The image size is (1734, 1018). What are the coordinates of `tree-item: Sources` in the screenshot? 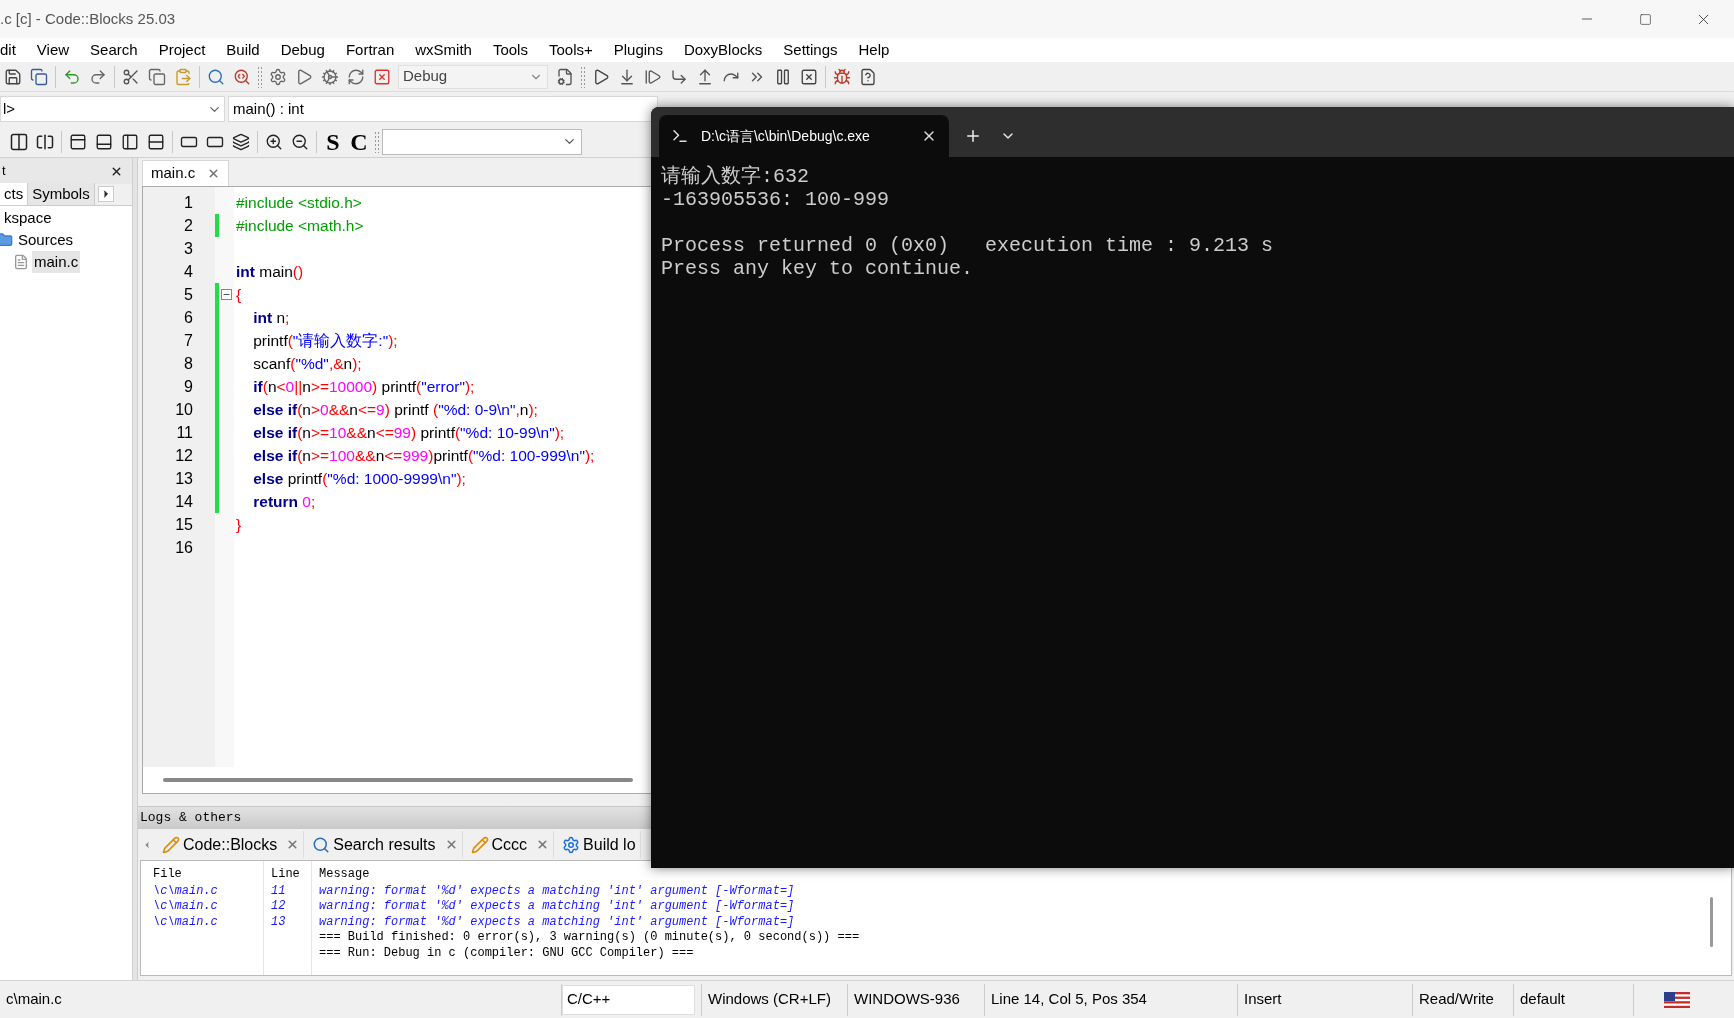 It's located at (46, 240).